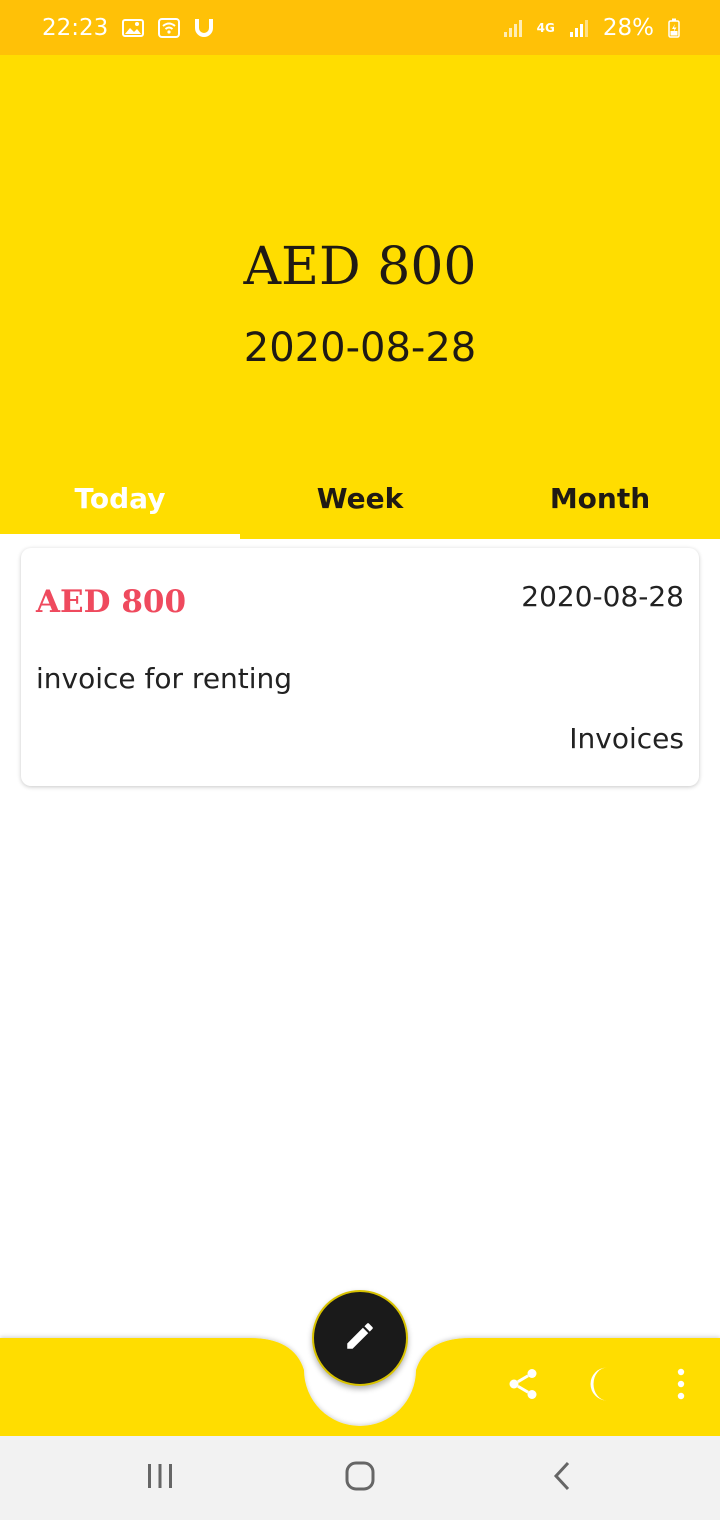  What do you see at coordinates (626, 738) in the screenshot?
I see `entry-category: Invoices` at bounding box center [626, 738].